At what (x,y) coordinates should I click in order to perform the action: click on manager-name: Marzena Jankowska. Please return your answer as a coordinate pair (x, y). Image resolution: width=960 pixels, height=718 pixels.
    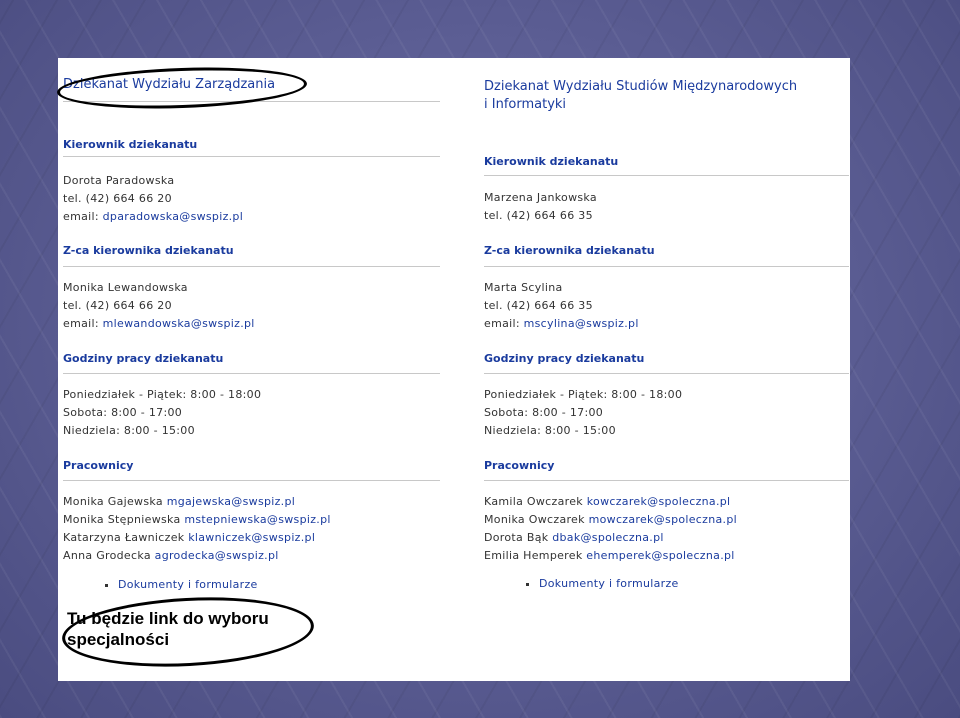
    Looking at the image, I should click on (540, 197).